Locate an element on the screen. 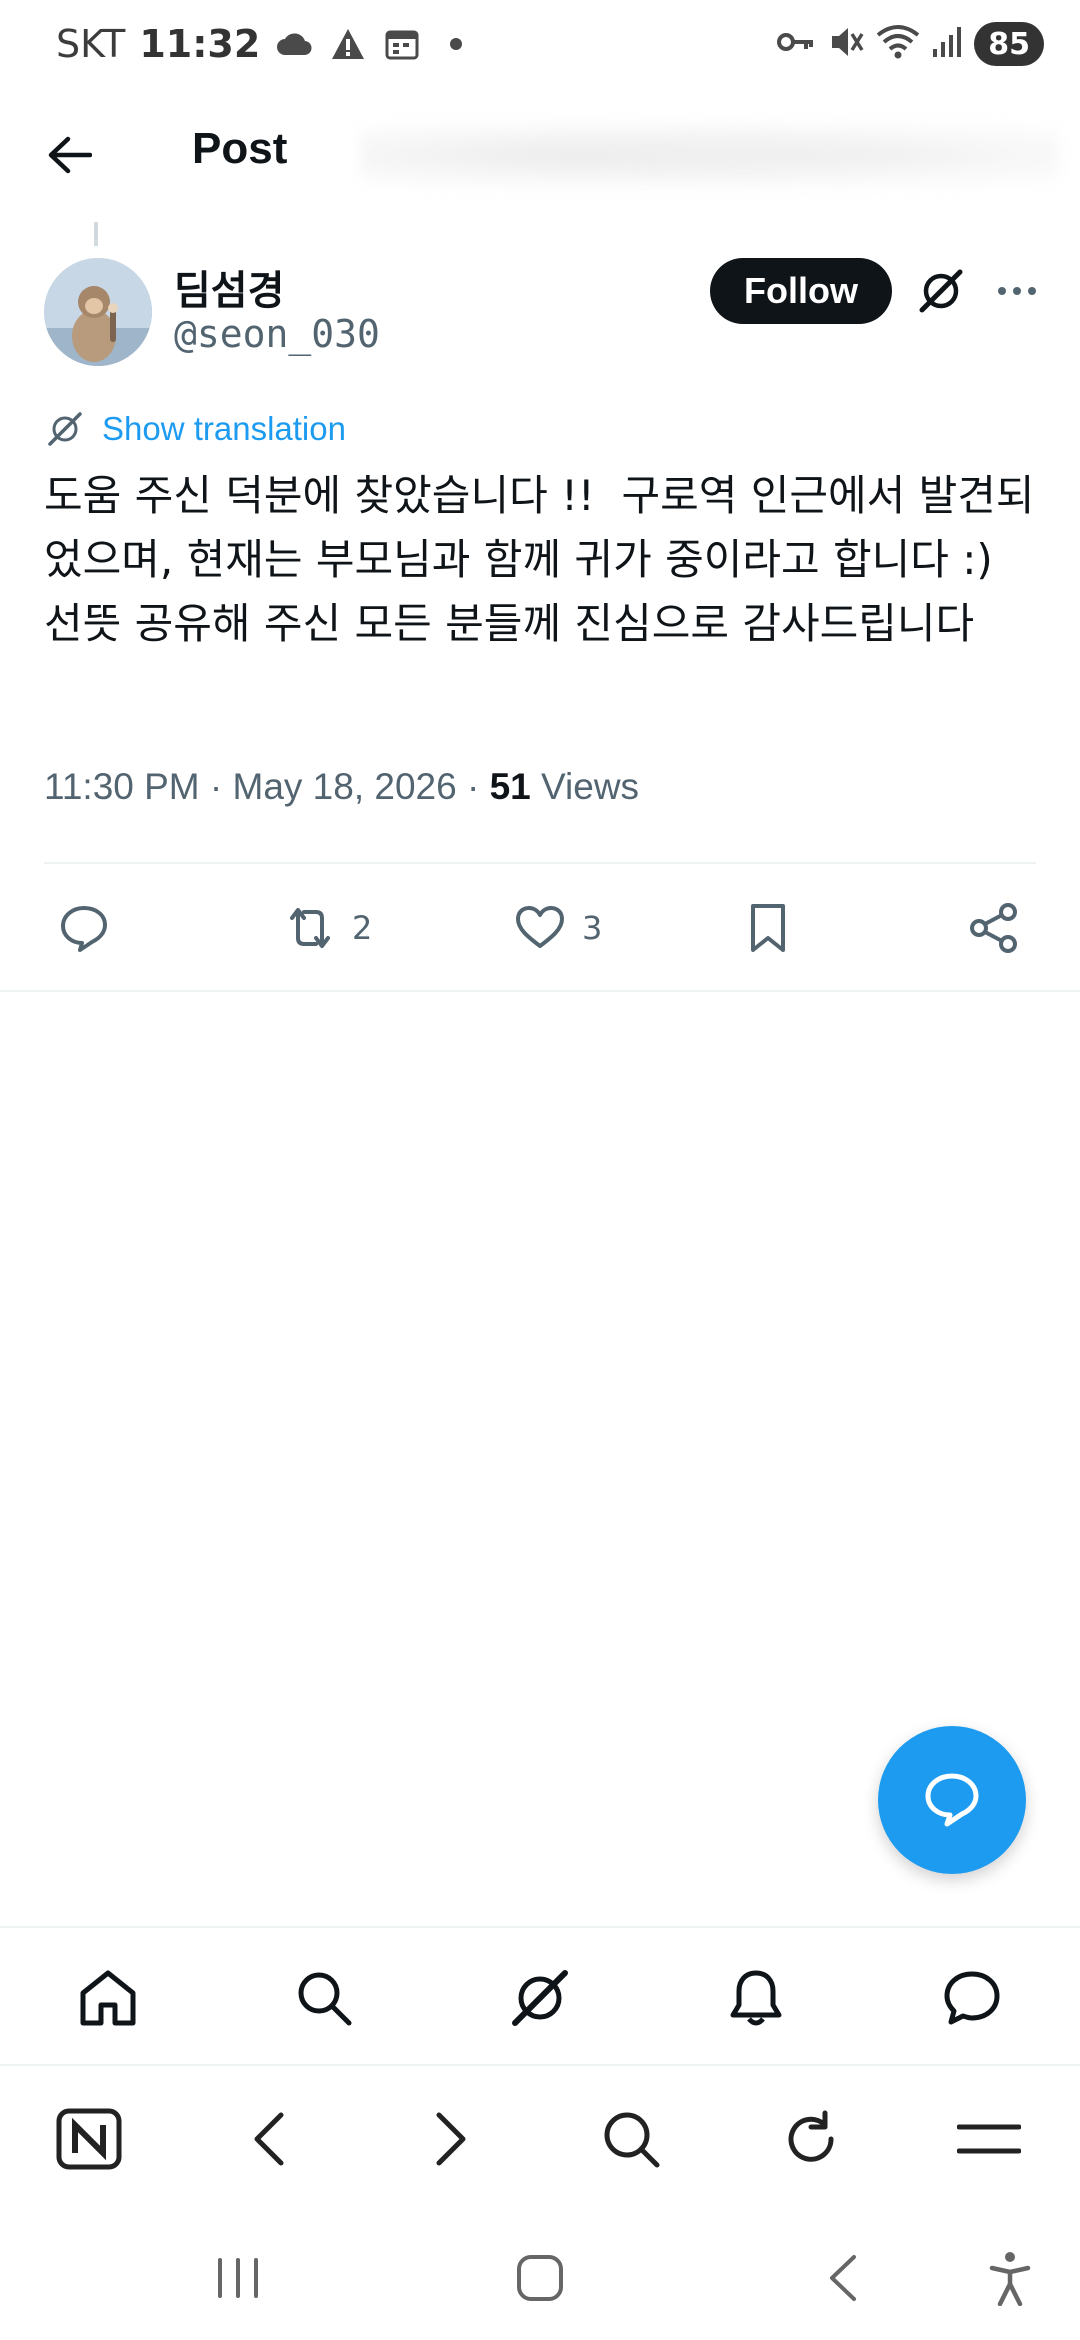  bookmark-icon is located at coordinates (768, 928).